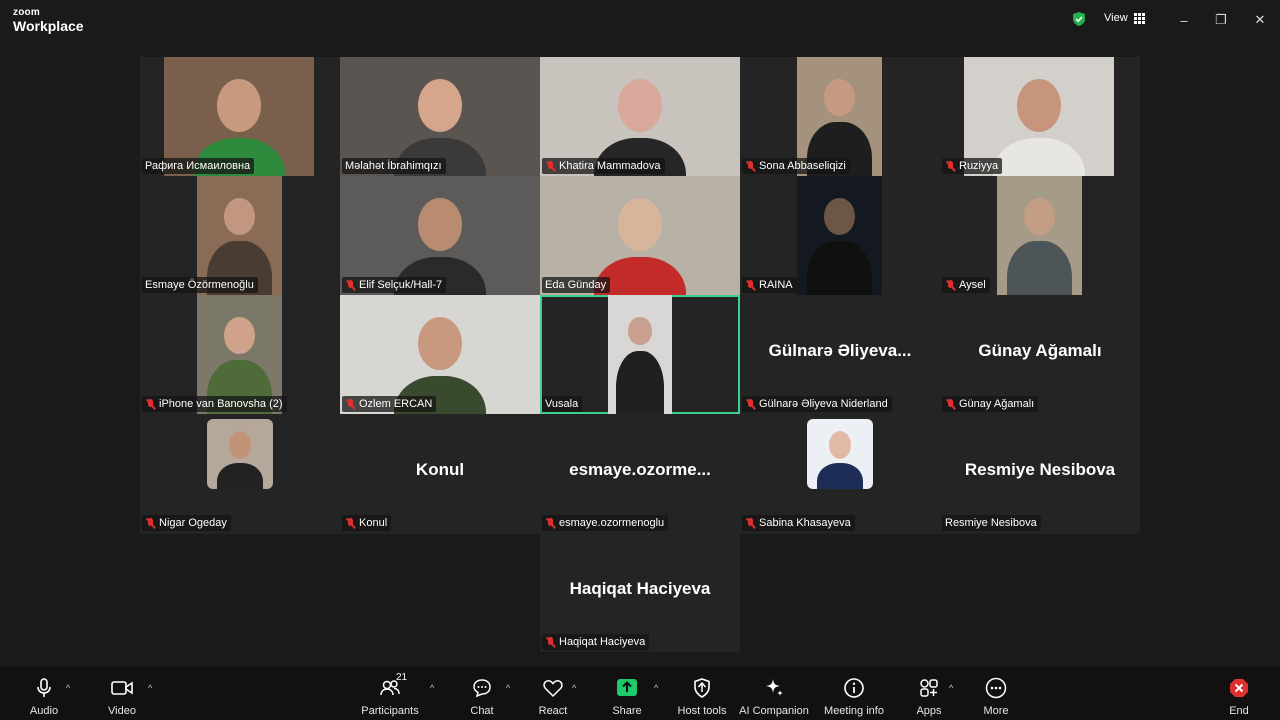 This screenshot has height=720, width=1280. I want to click on participant-display-name: Resmiye Nesibova, so click(1040, 469).